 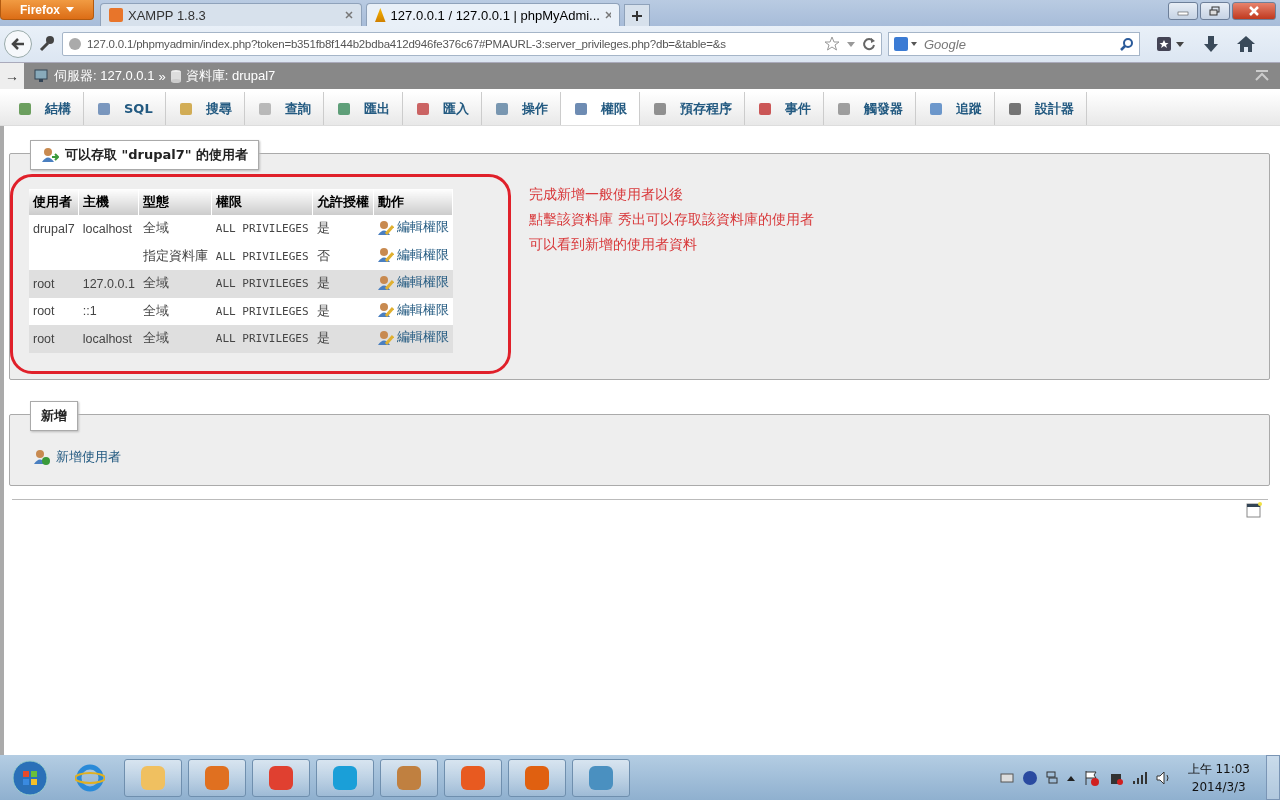 What do you see at coordinates (205, 108) in the screenshot?
I see `menu-tab: 搜尋` at bounding box center [205, 108].